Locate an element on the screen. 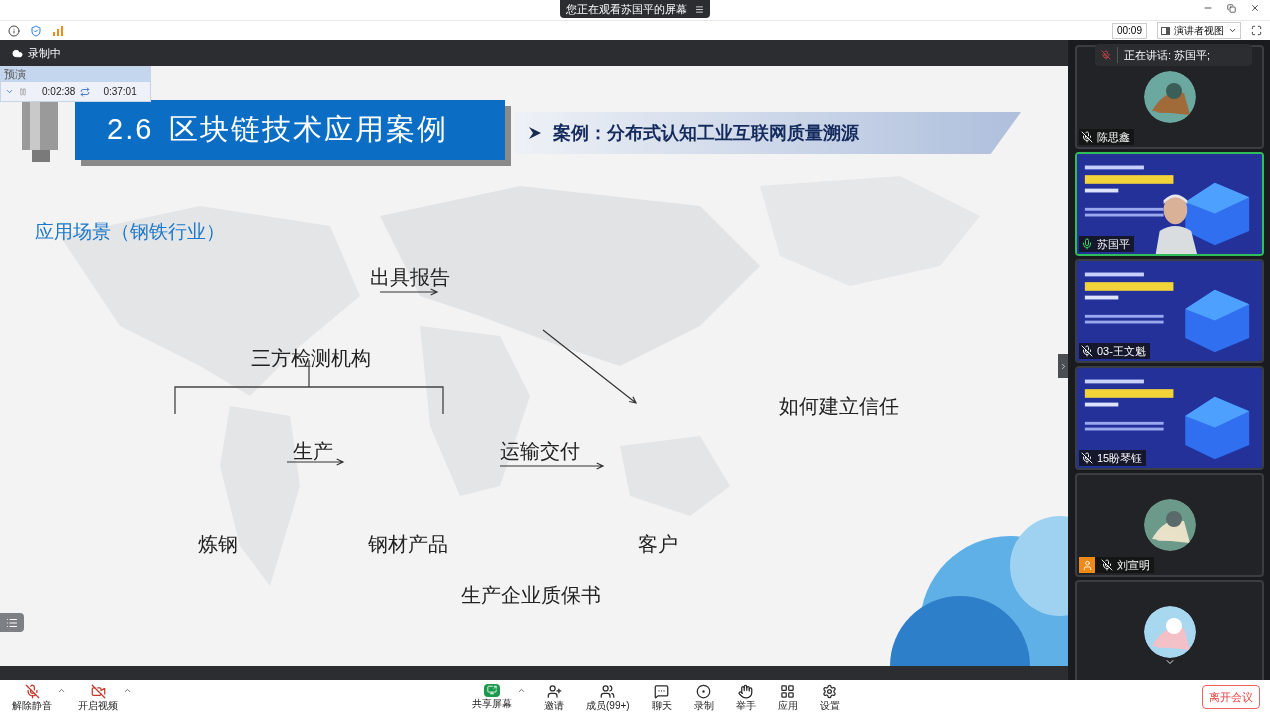 The image size is (1270, 714). banner-text: 您正在观看苏国平的屏幕 is located at coordinates (626, 9).